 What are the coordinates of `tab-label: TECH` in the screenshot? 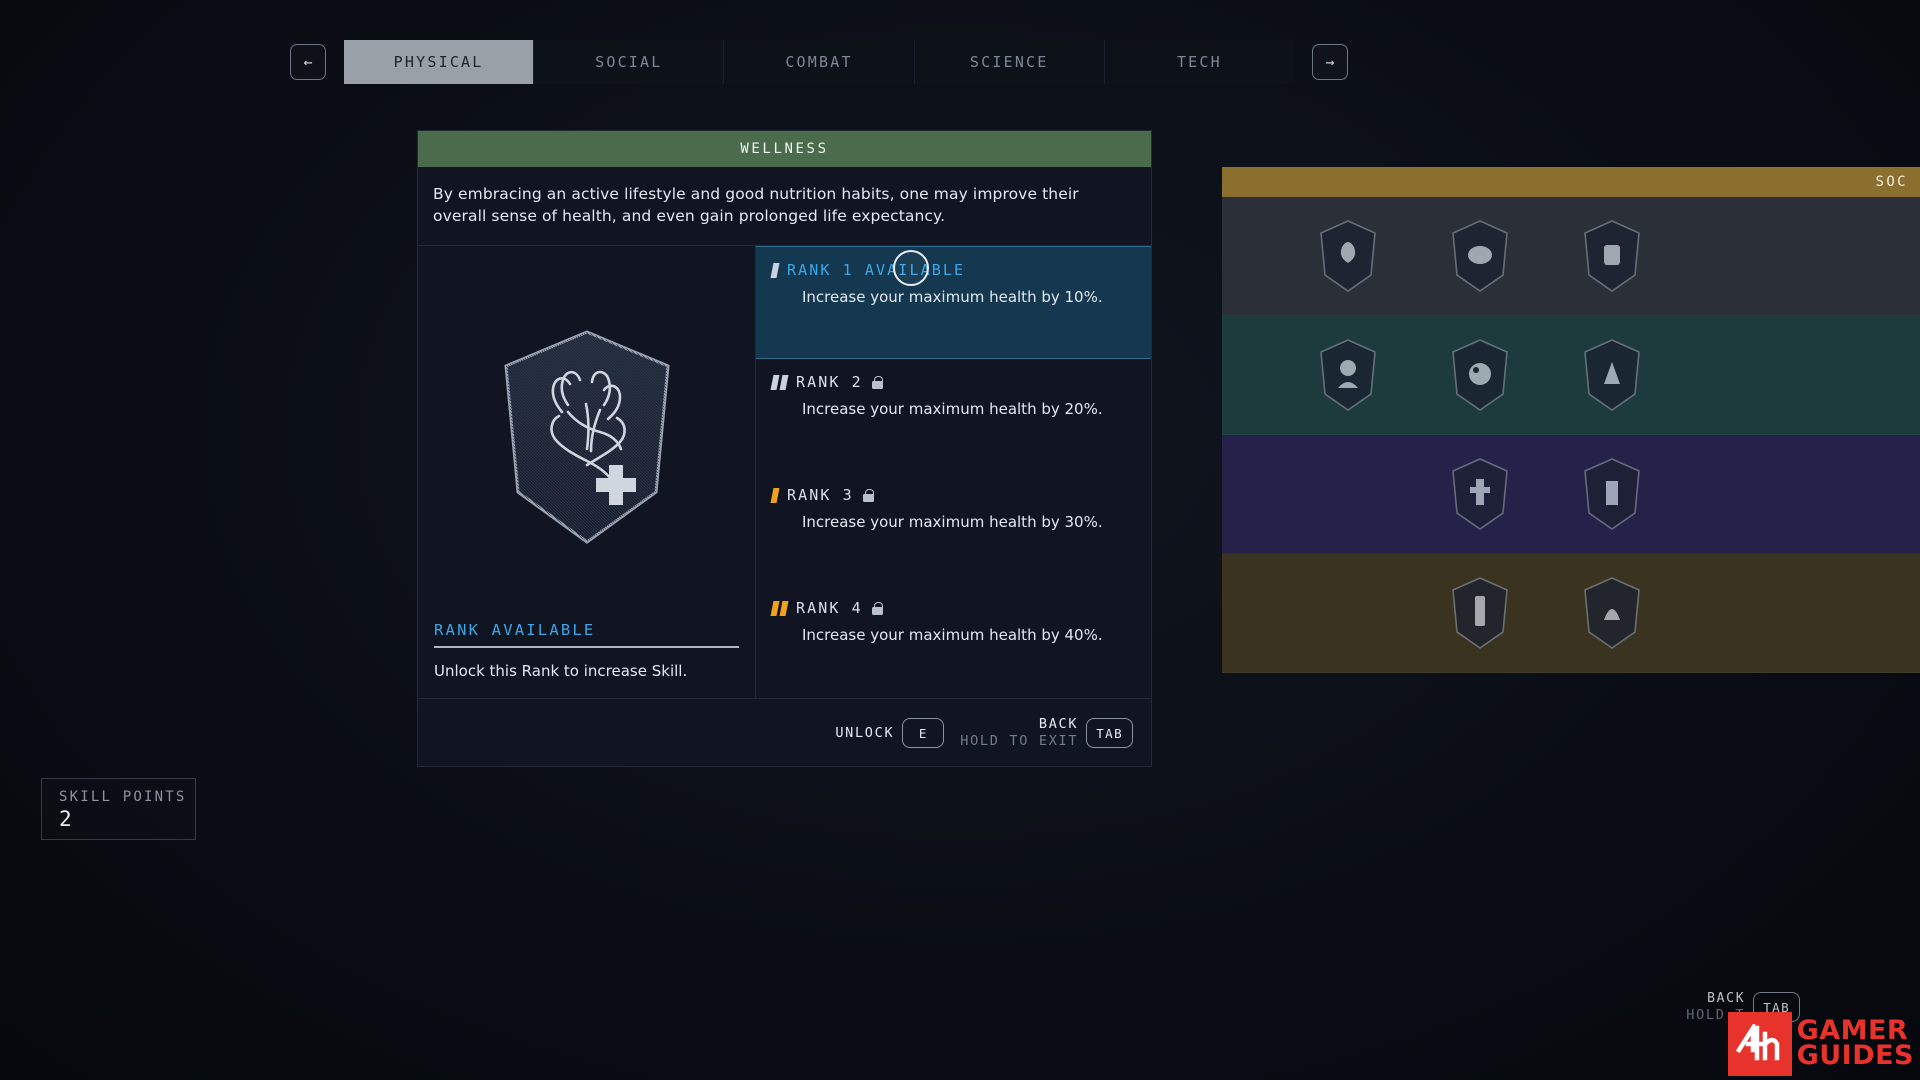 It's located at (1199, 62).